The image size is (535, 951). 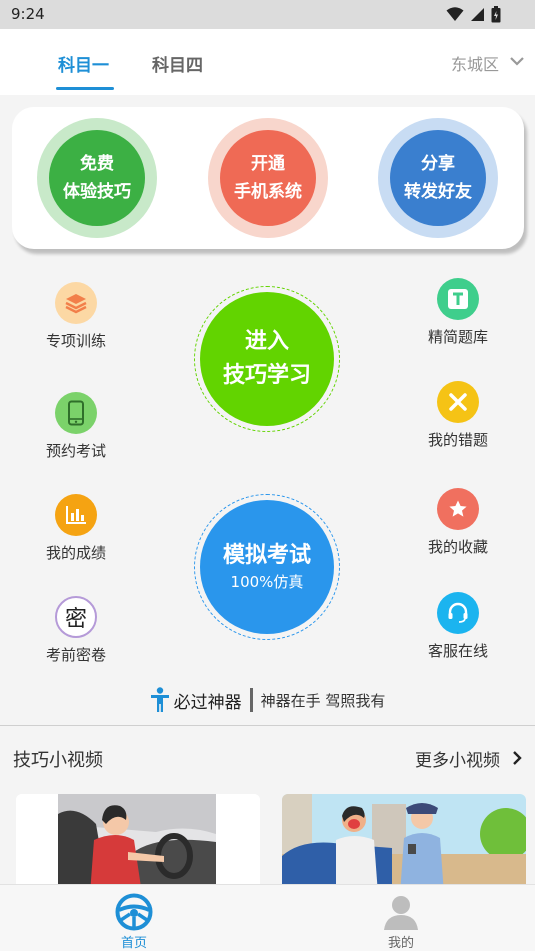 I want to click on video-thumbnail-police, so click(x=404, y=844).